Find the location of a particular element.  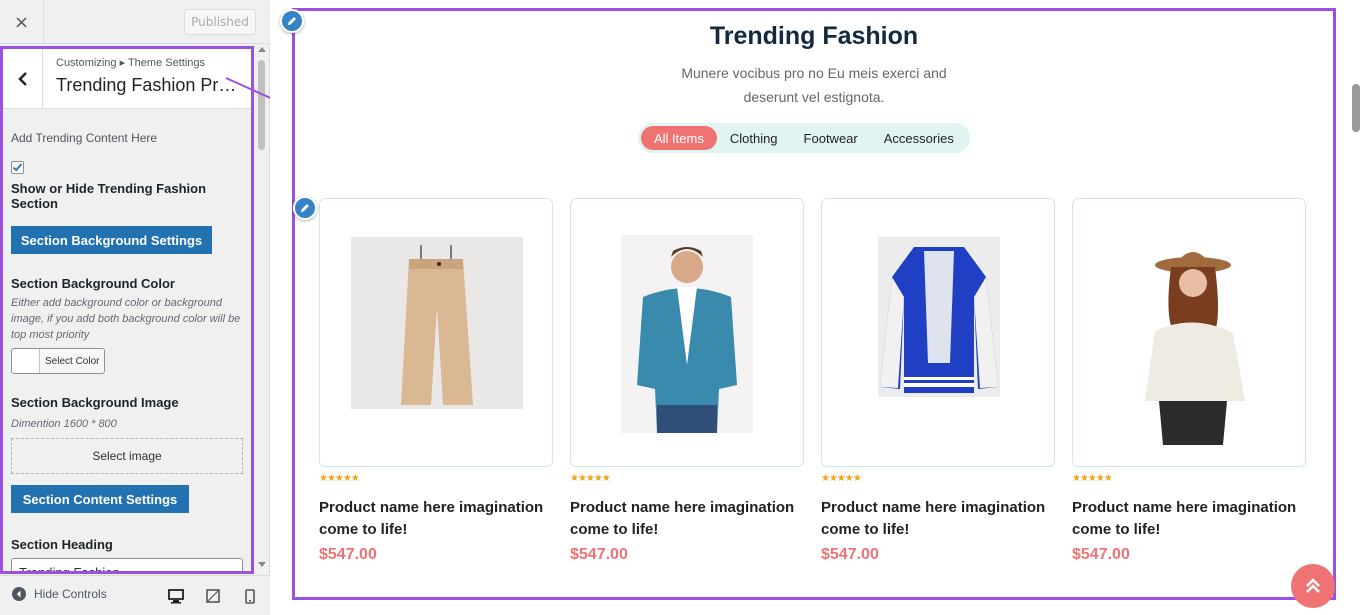

heading-input is located at coordinates (127, 564).